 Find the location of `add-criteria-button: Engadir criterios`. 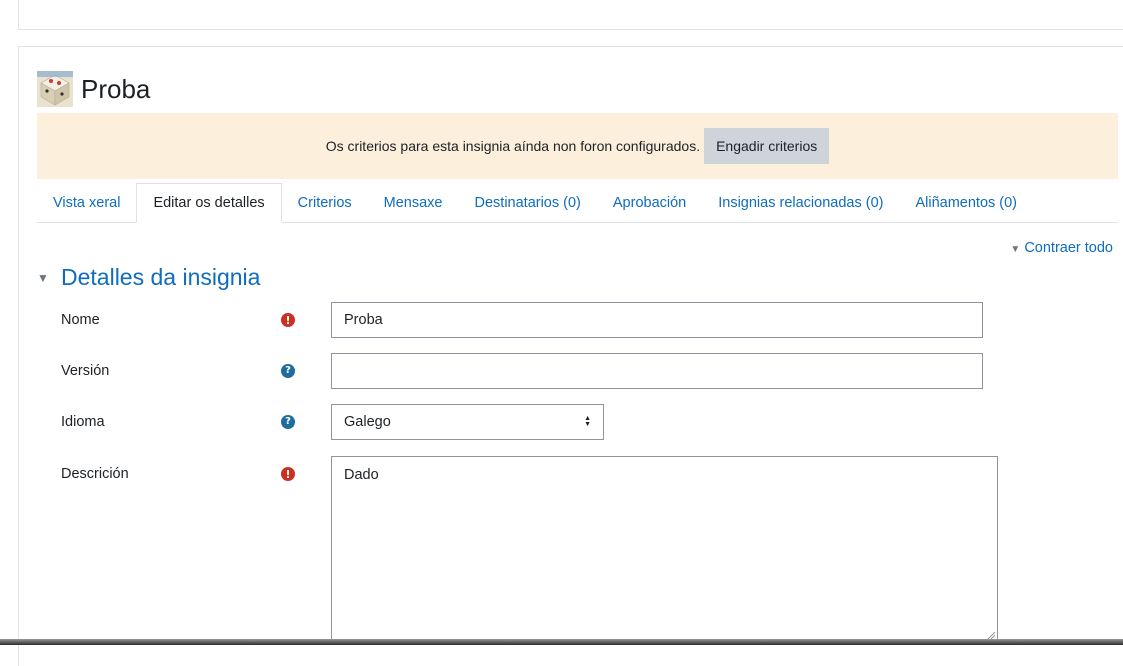

add-criteria-button: Engadir criterios is located at coordinates (767, 146).